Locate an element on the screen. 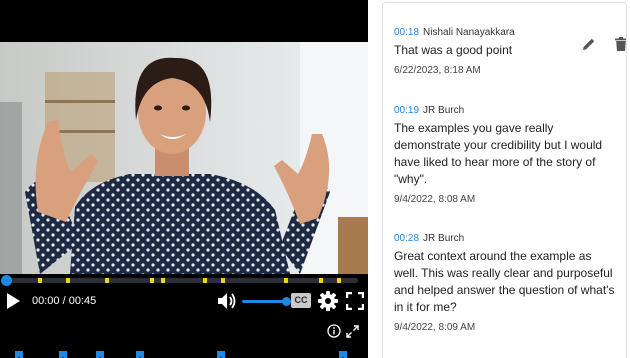 This screenshot has width=630, height=358. play-button is located at coordinates (13, 301).